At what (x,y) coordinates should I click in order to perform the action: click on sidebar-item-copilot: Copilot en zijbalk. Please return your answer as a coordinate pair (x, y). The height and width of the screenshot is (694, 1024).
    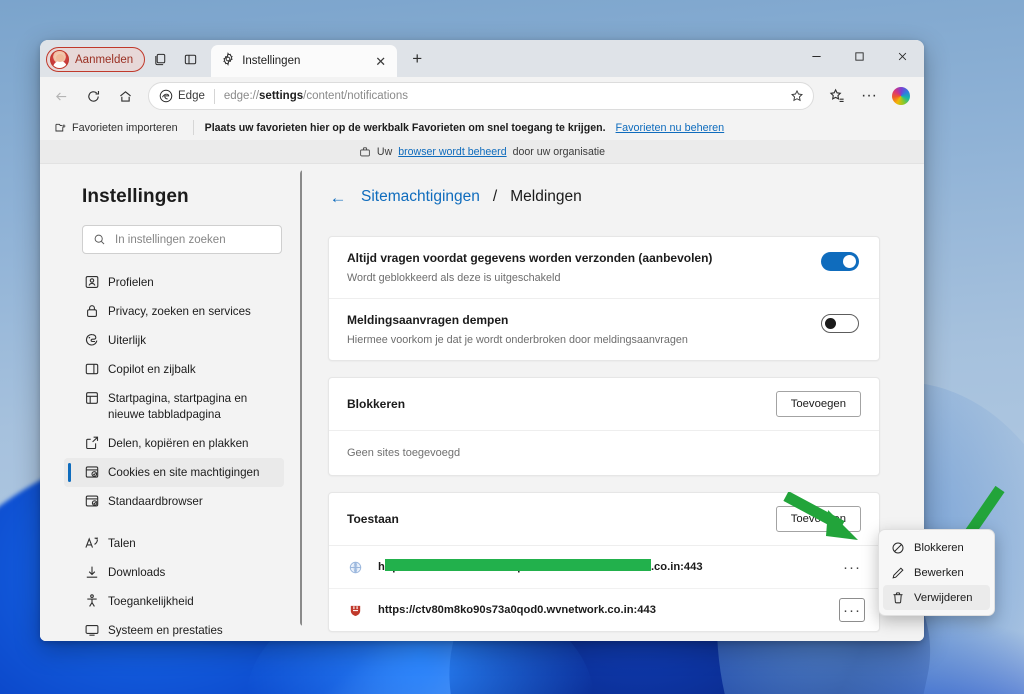
    Looking at the image, I should click on (174, 369).